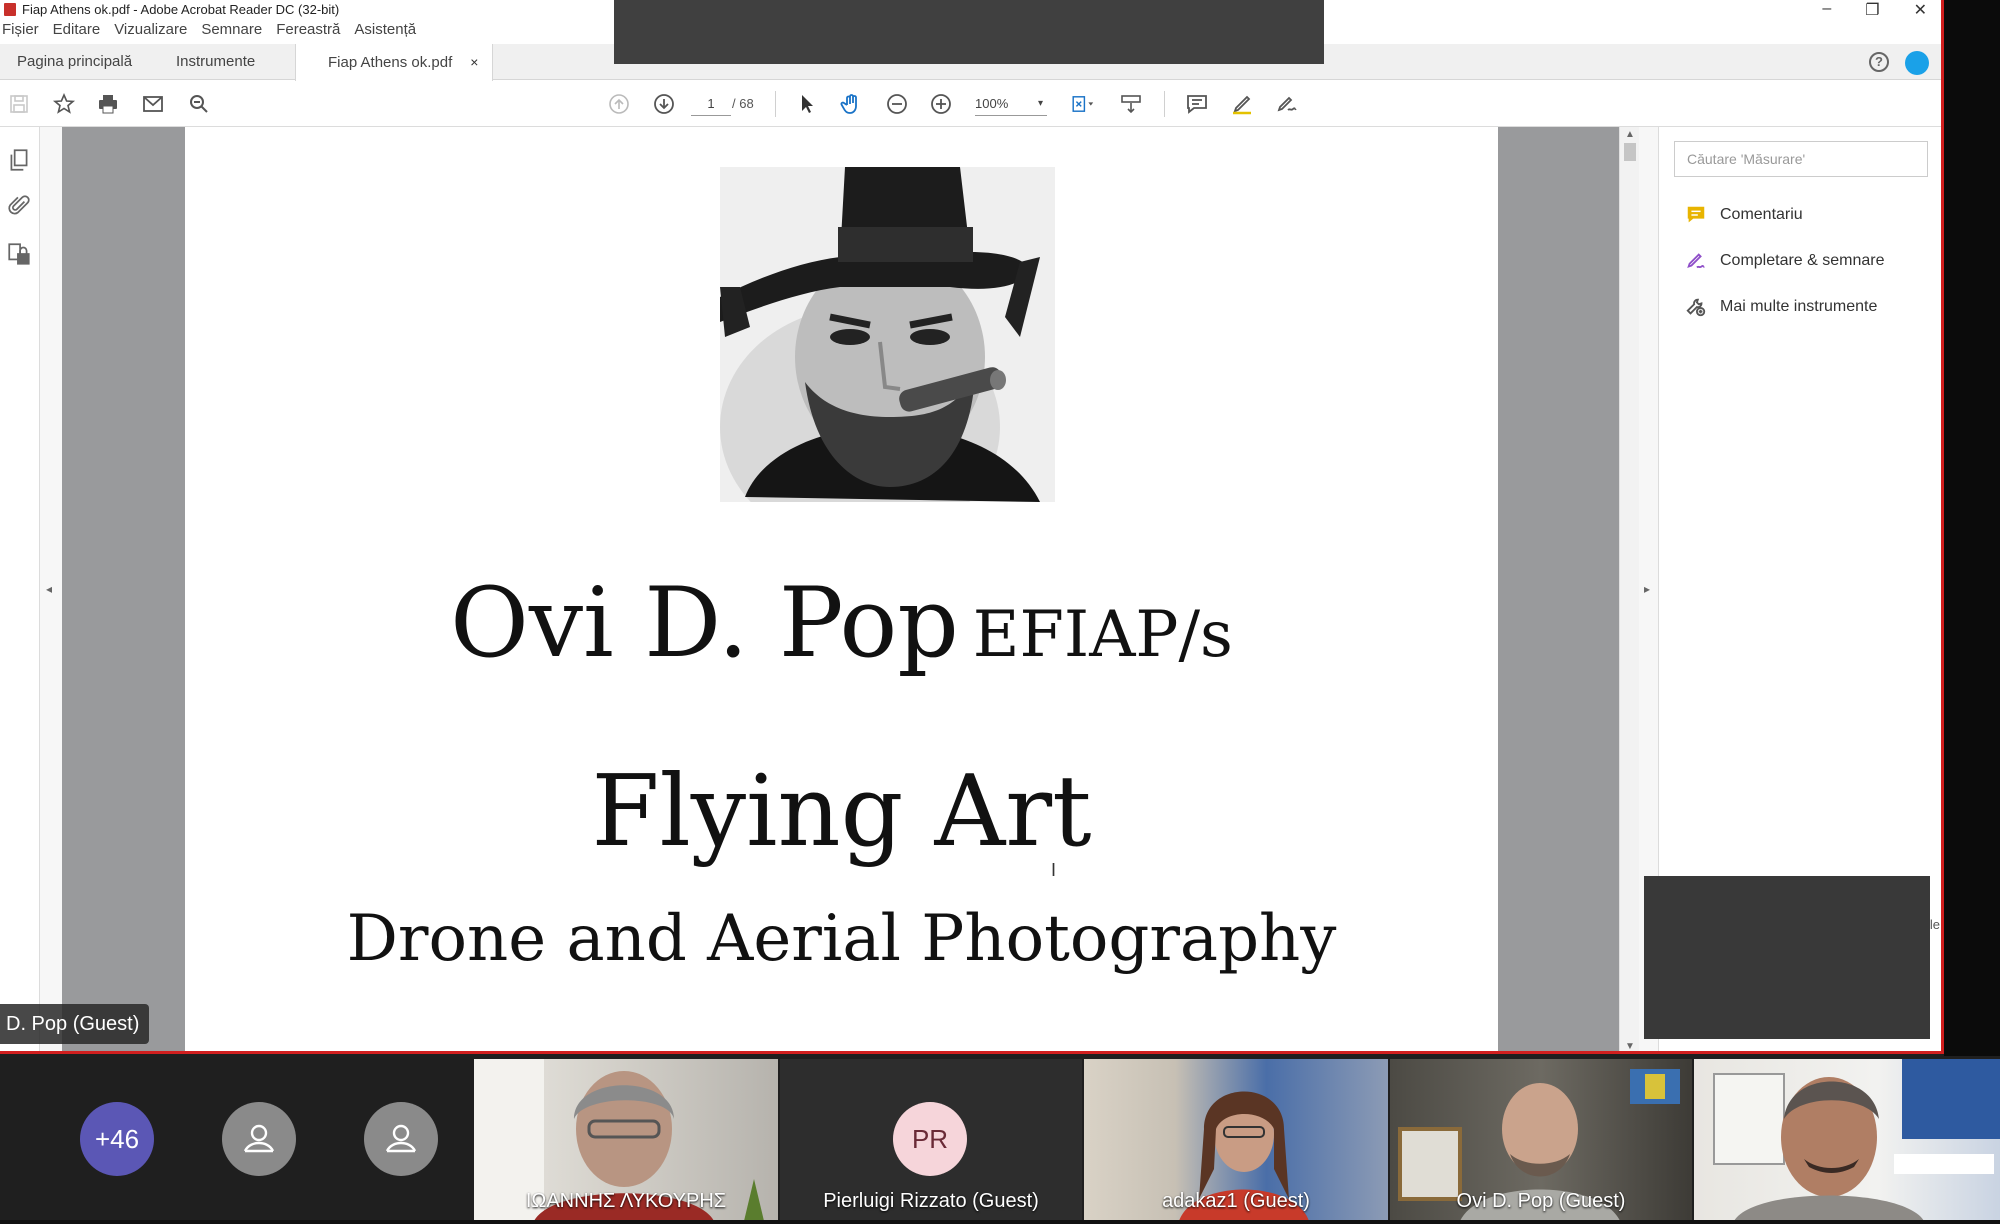 The image size is (2000, 1224). What do you see at coordinates (1847, 1140) in the screenshot?
I see `active-speaker-video-tile` at bounding box center [1847, 1140].